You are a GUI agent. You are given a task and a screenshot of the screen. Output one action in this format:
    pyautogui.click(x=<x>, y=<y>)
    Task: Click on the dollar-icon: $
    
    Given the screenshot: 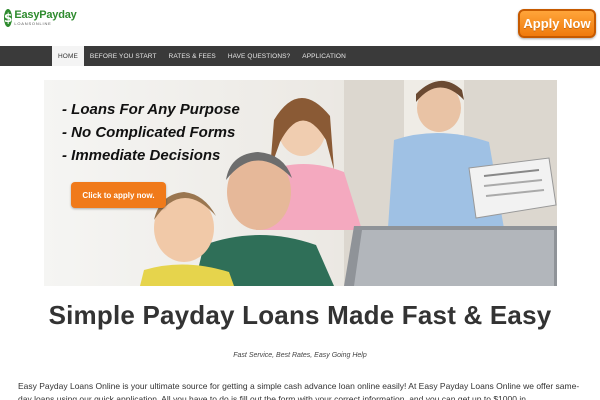 What is the action you would take?
    pyautogui.click(x=8, y=18)
    